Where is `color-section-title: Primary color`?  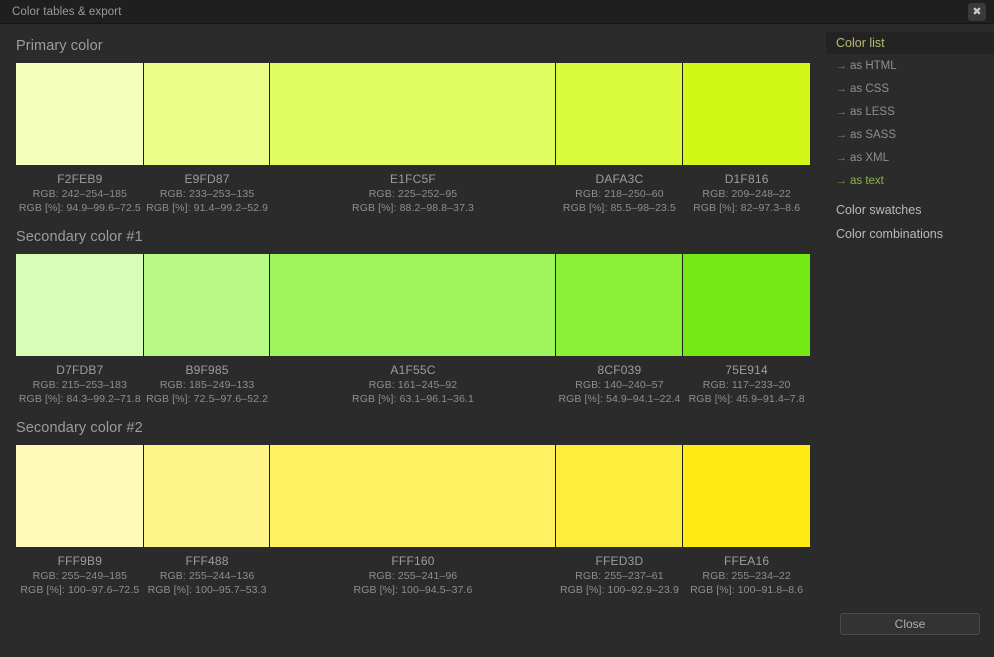 color-section-title: Primary color is located at coordinates (59, 46).